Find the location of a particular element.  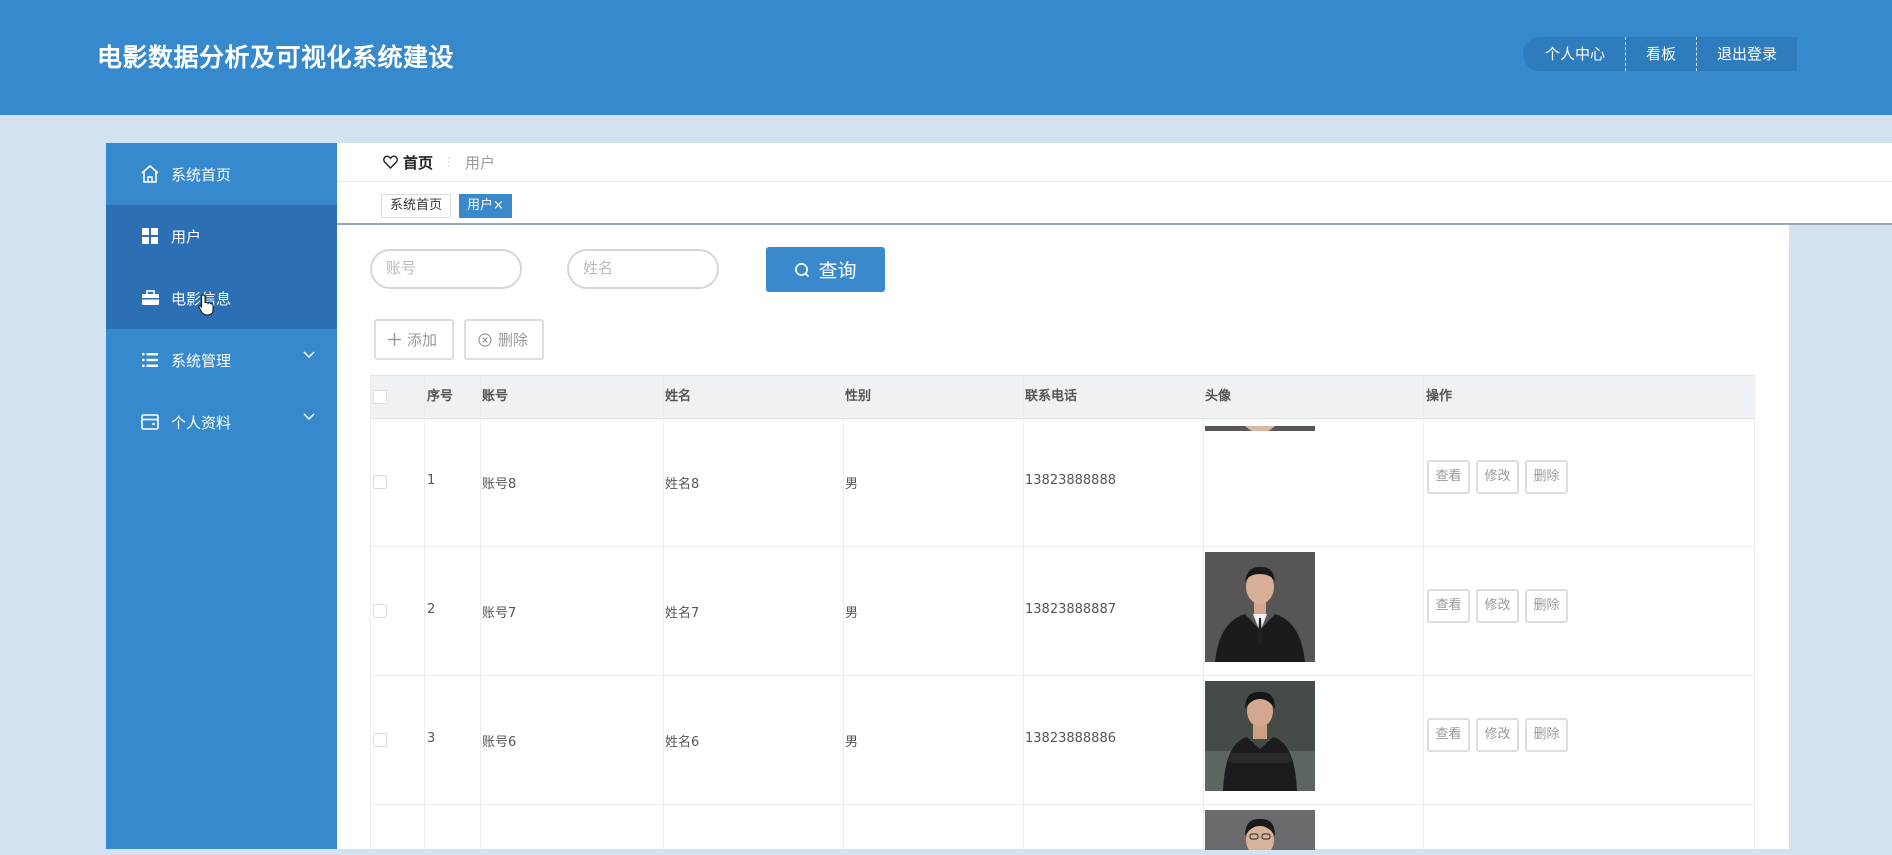

column-header: 序号 is located at coordinates (440, 396).